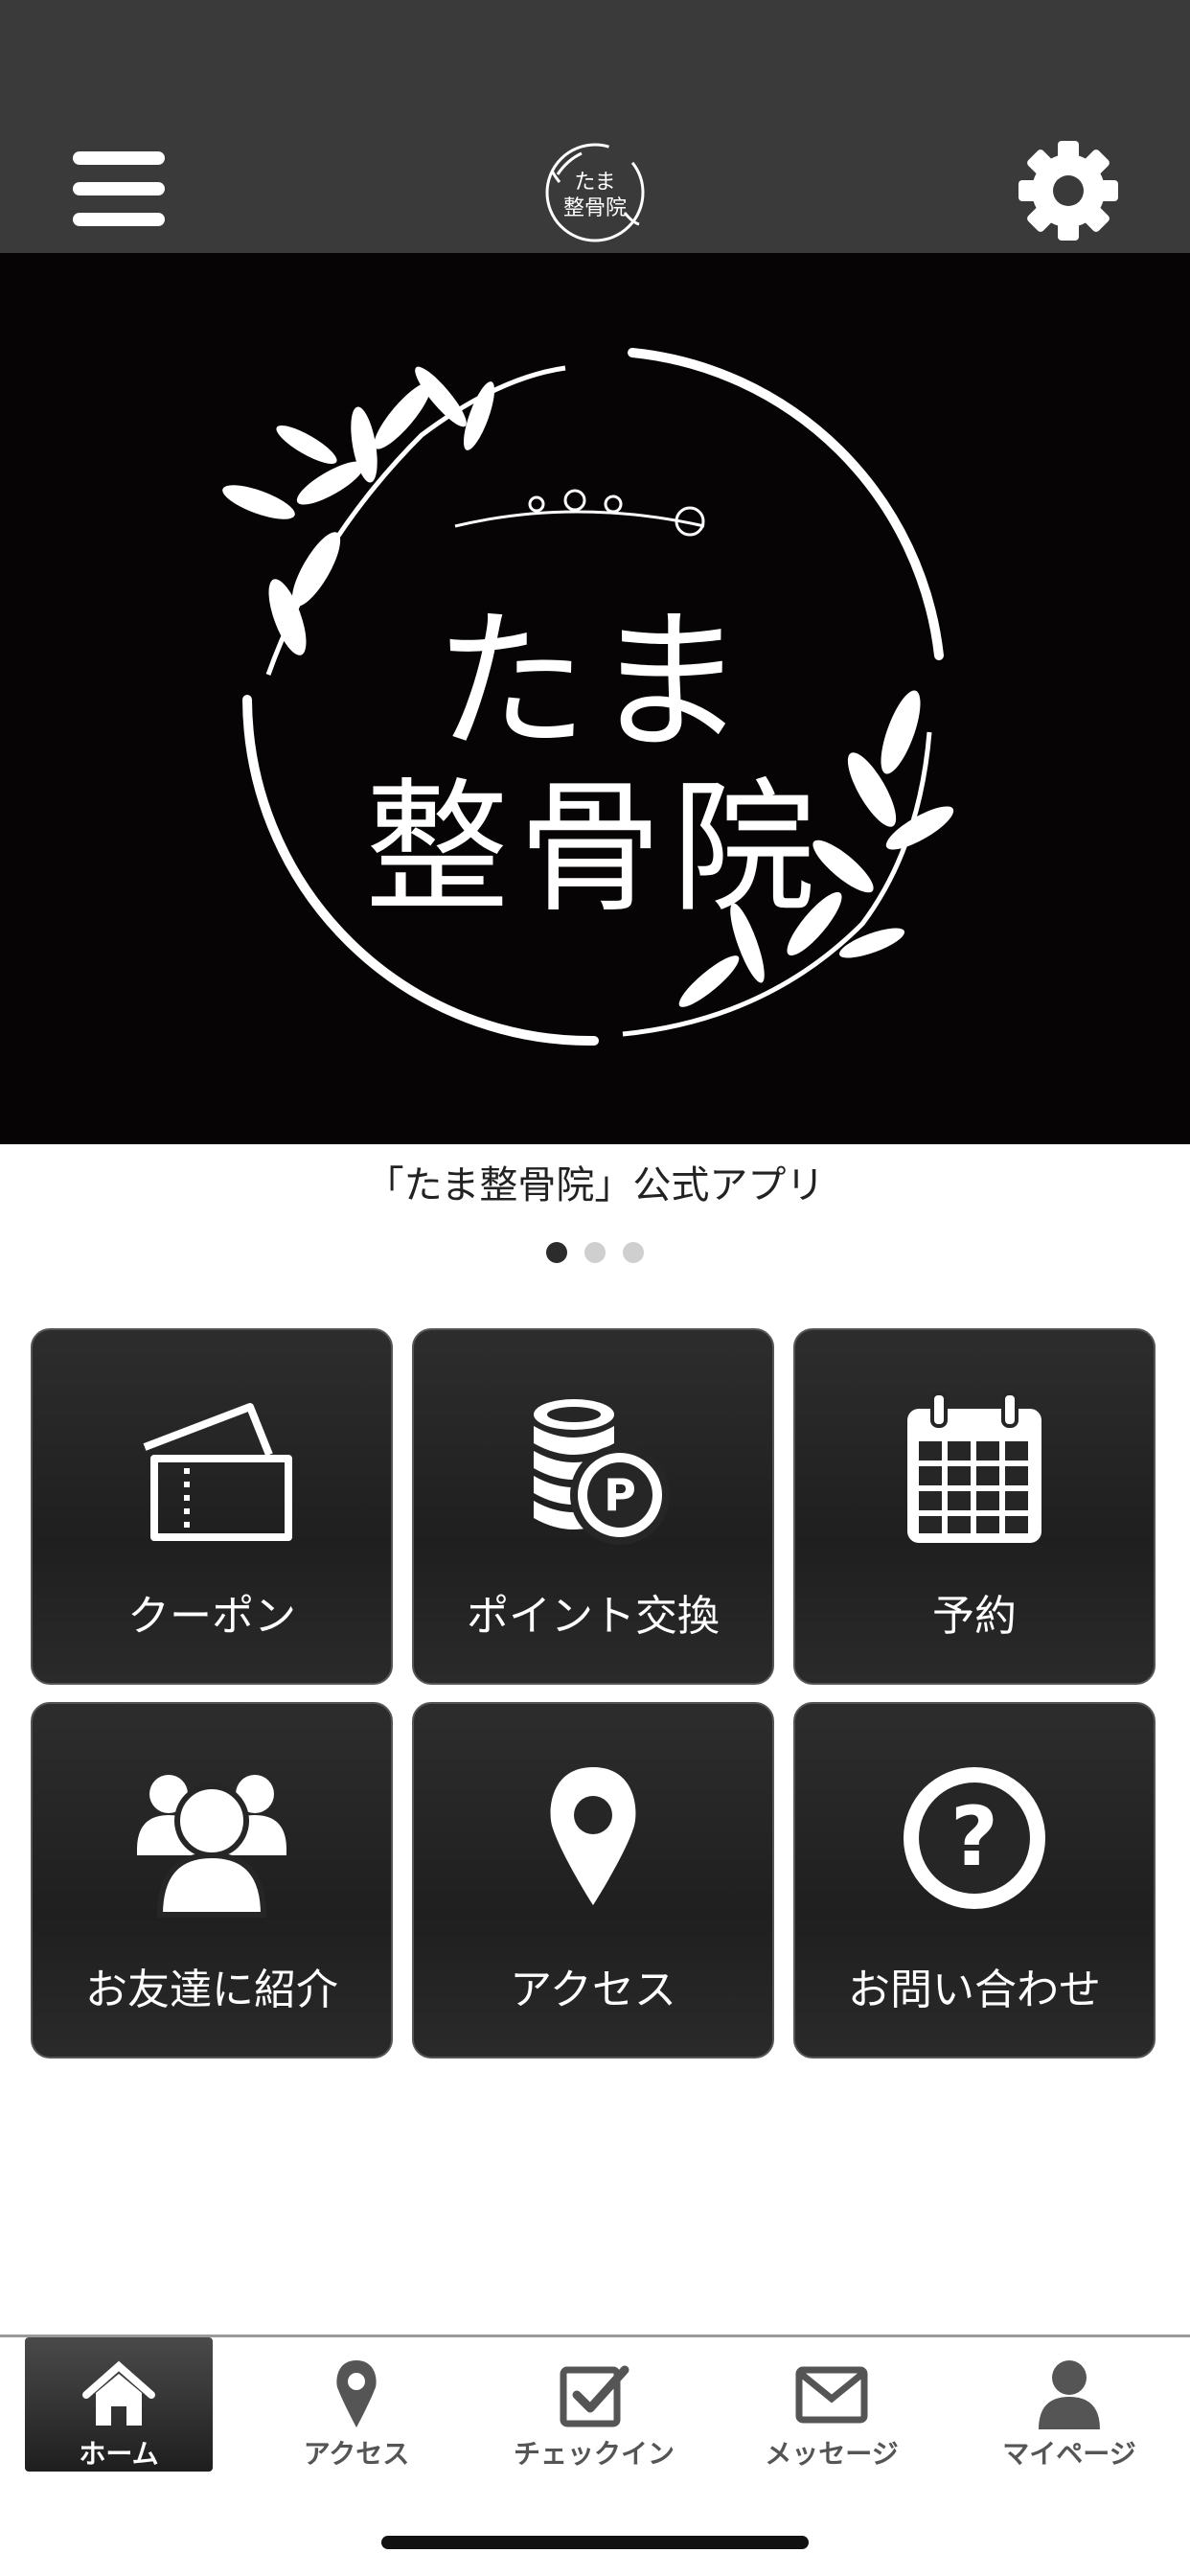 The width and height of the screenshot is (1190, 2576). I want to click on banner-caption: 「たま整骨院」公式アプリ, so click(595, 1185).